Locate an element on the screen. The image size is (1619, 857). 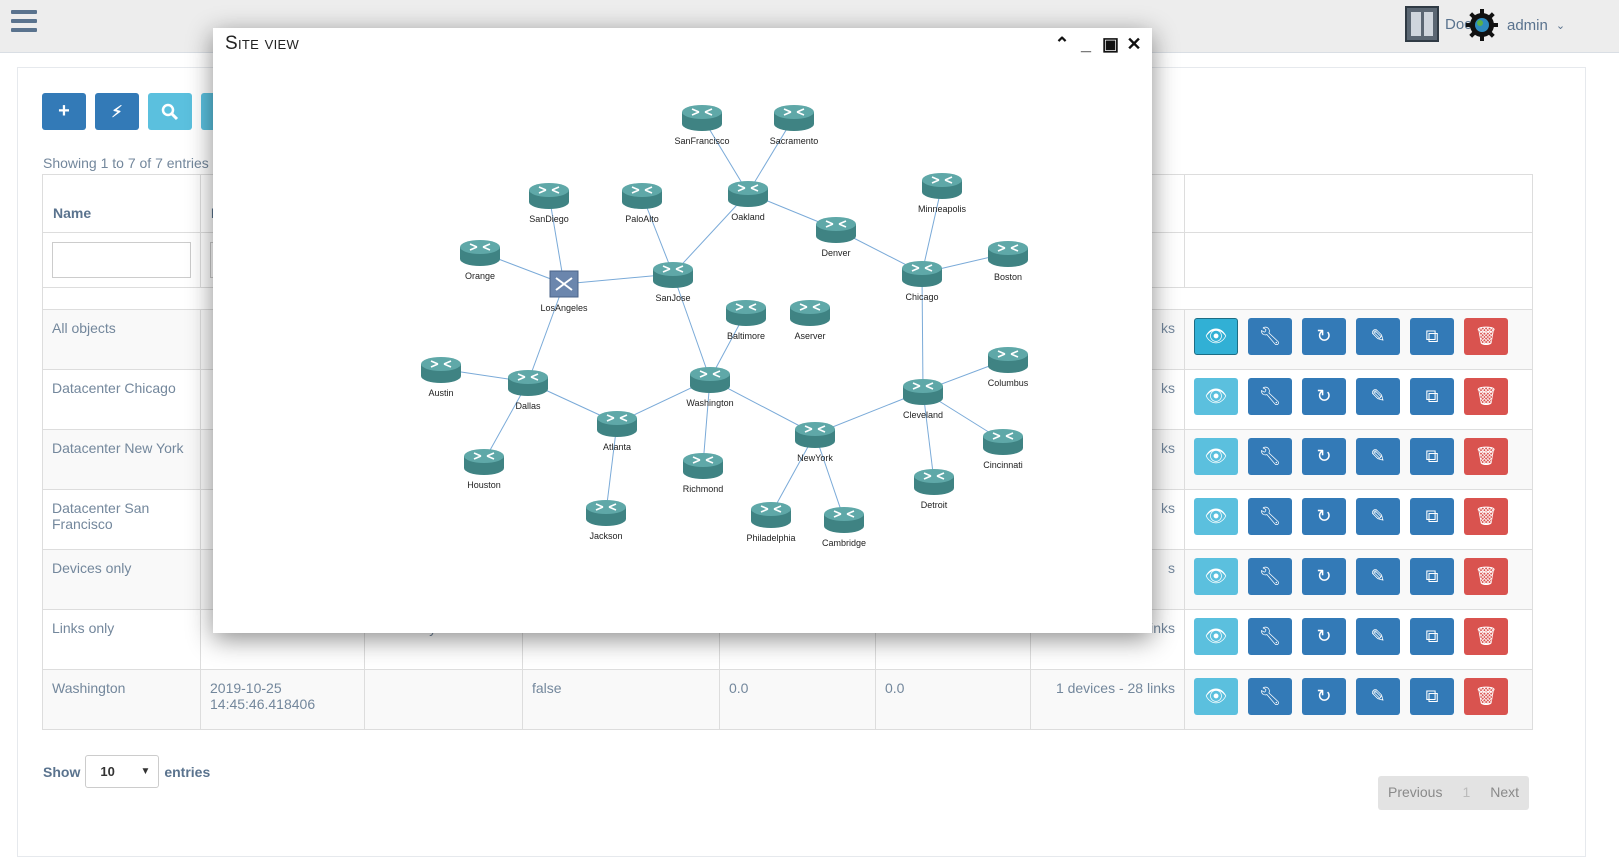
edit-icon: ✎ is located at coordinates (1378, 396).